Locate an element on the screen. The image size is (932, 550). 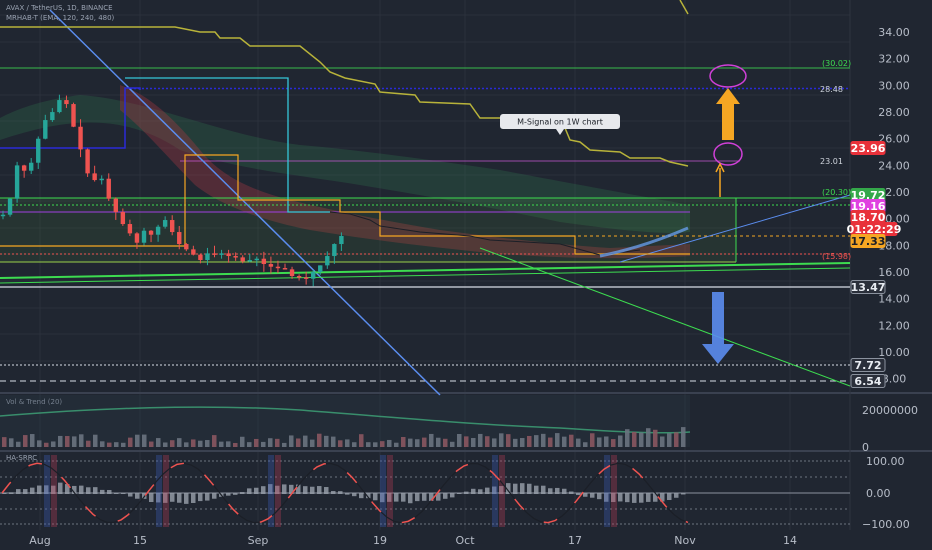
m-signal-callout-label: M-Signal on 1W chart is located at coordinates (560, 122).